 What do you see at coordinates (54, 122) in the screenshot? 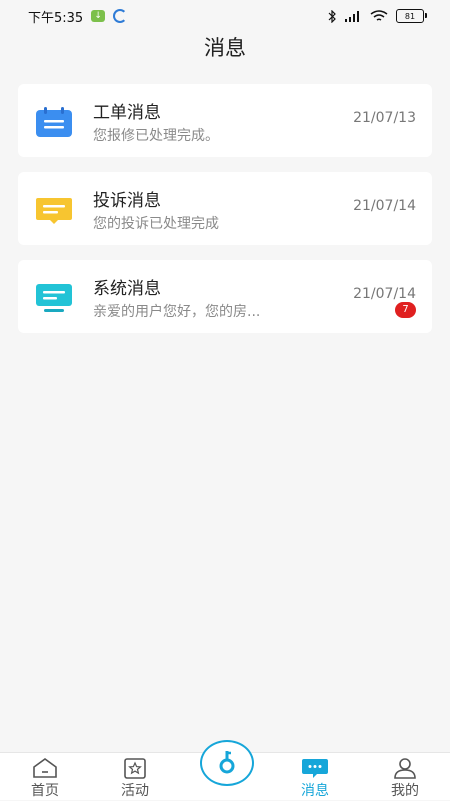
I see `work-order-icon` at bounding box center [54, 122].